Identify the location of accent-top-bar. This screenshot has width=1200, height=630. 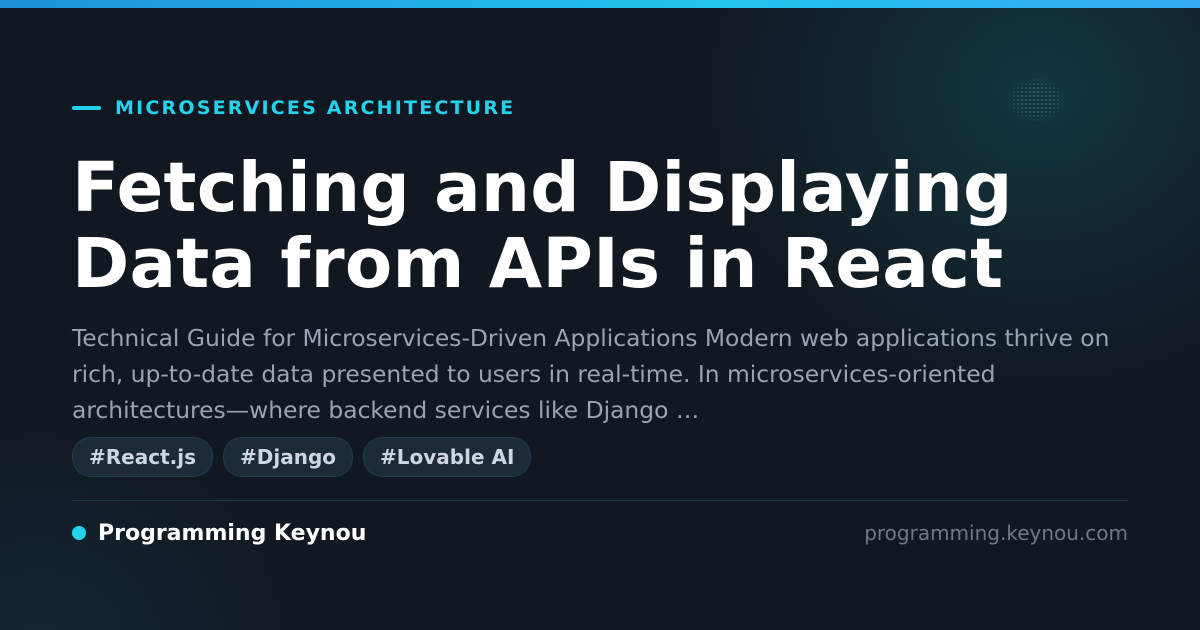
(600, 4).